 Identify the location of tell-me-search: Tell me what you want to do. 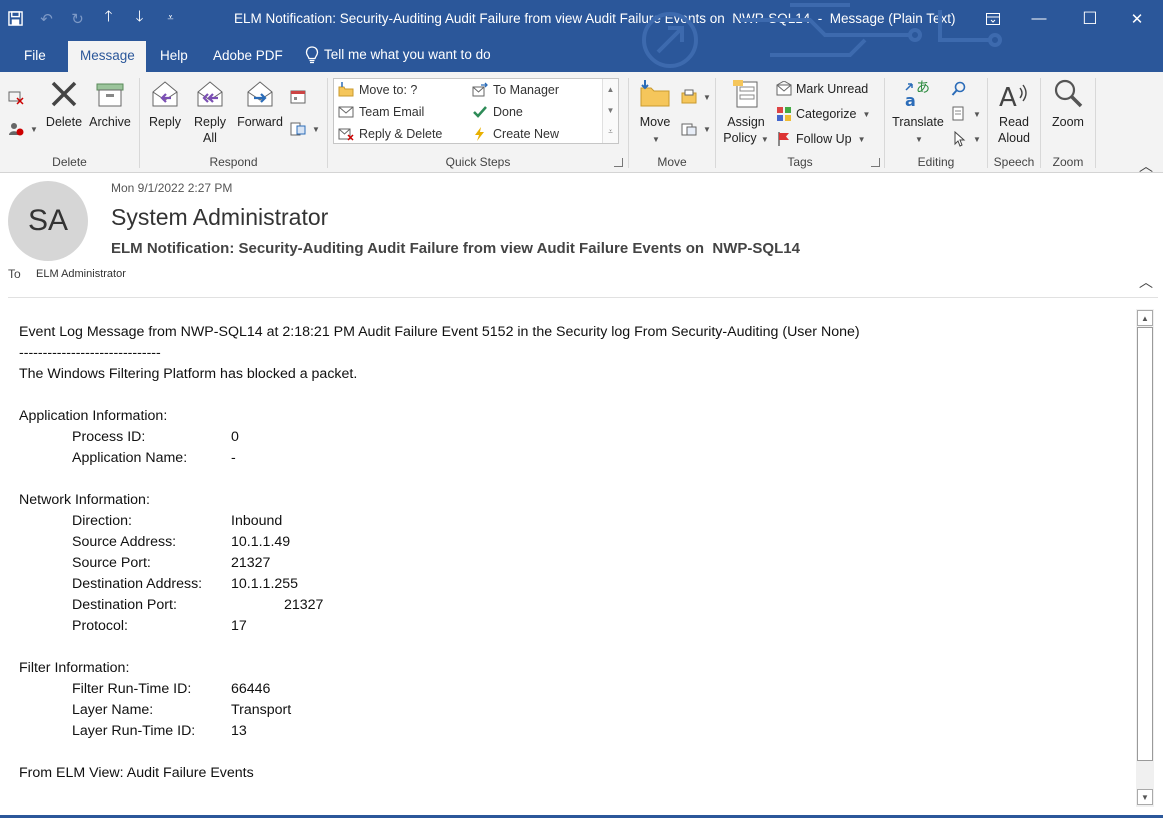
(398, 54).